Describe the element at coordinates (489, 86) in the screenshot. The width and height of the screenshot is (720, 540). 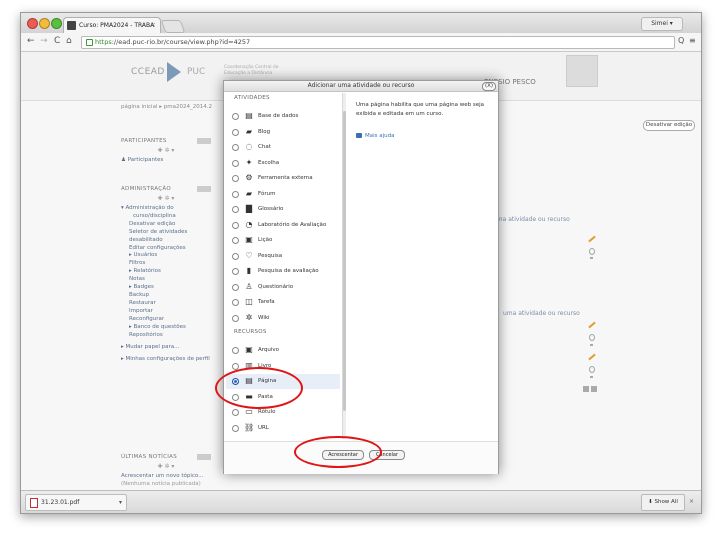
I see `dialog-close-button: (X)` at that location.